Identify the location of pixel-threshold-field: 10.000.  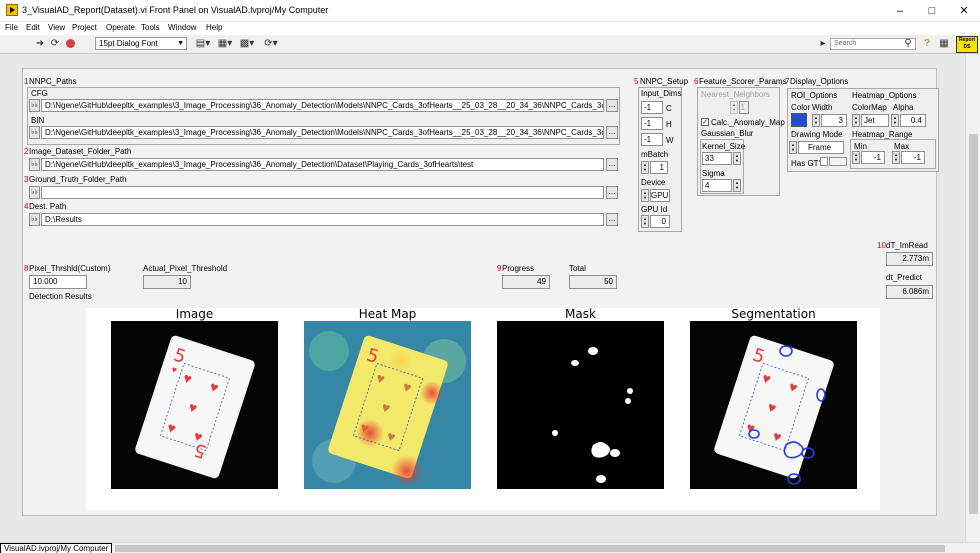
(58, 282).